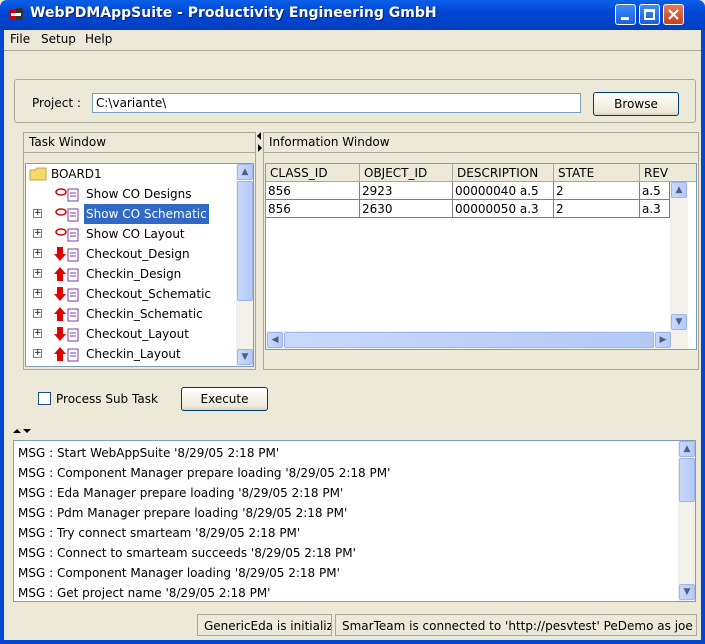  Describe the element at coordinates (625, 14) in the screenshot. I see `minimize-button` at that location.